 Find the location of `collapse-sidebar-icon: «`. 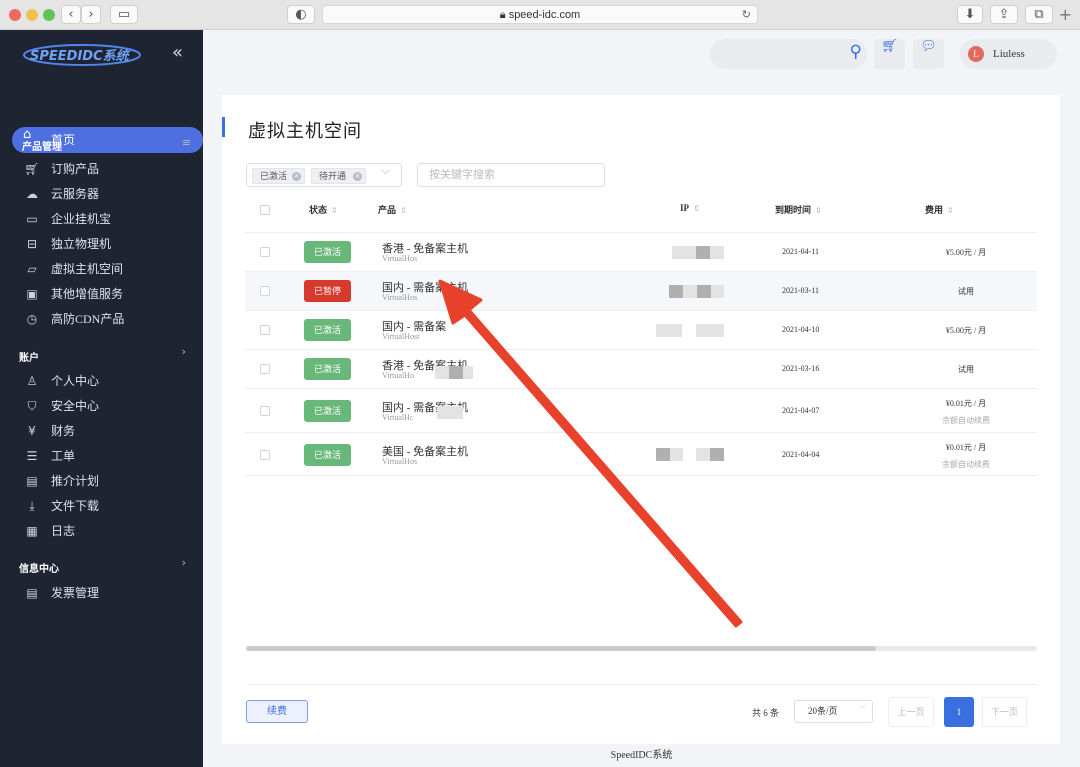

collapse-sidebar-icon: « is located at coordinates (177, 52).